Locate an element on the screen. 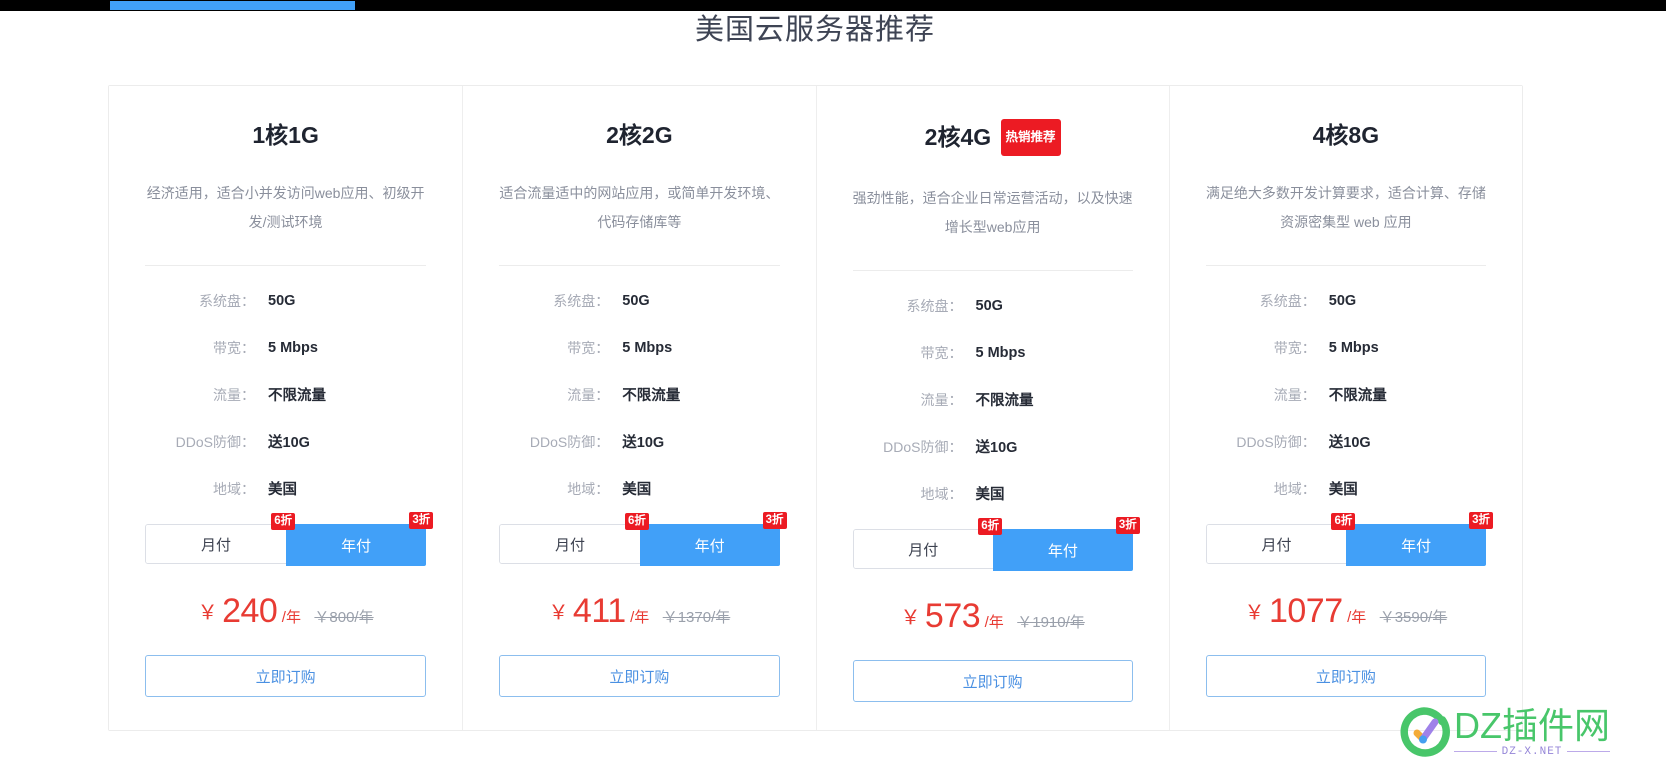 The width and height of the screenshot is (1666, 783). watermark-domain: DZ-X.NET is located at coordinates (1532, 751).